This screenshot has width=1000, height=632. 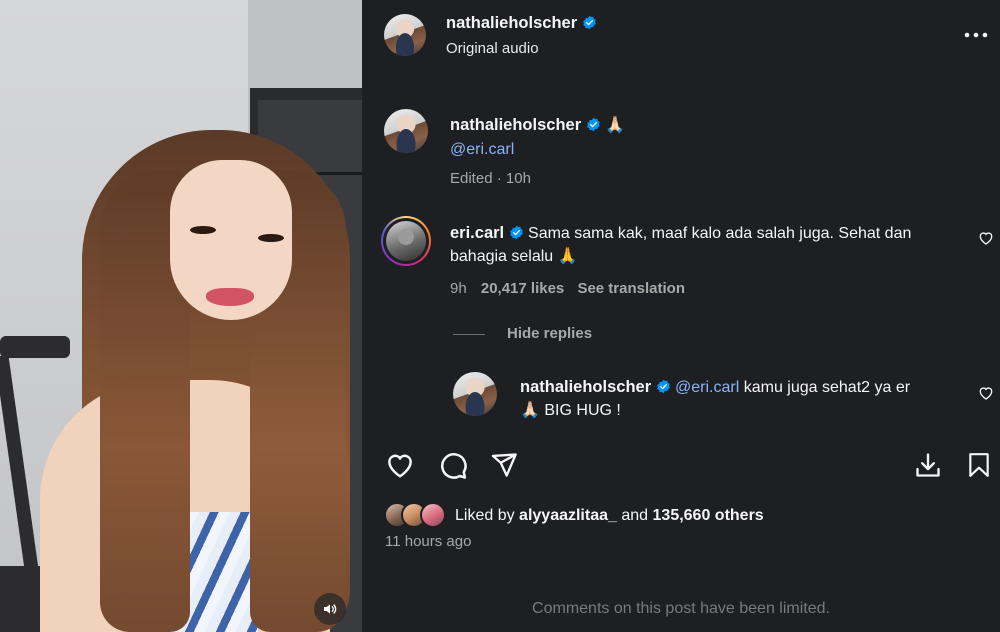 I want to click on share-button, so click(x=504, y=465).